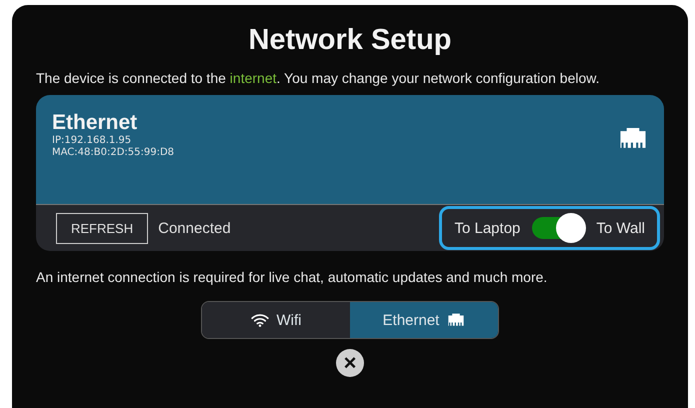  What do you see at coordinates (318, 78) in the screenshot?
I see `intro-text: The device is connected to the internet. You may change your network configuration below.` at bounding box center [318, 78].